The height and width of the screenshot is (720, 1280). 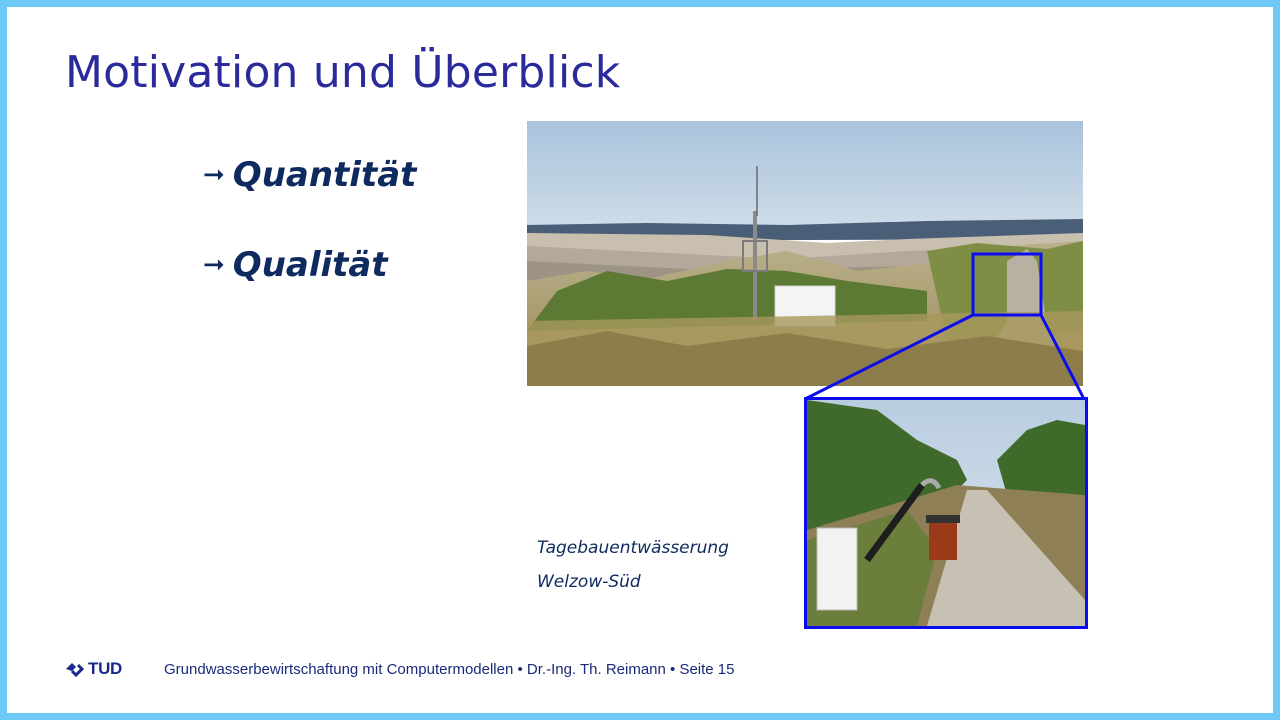 I want to click on bullet-qualitaet: ➞ Qualität, so click(x=295, y=265).